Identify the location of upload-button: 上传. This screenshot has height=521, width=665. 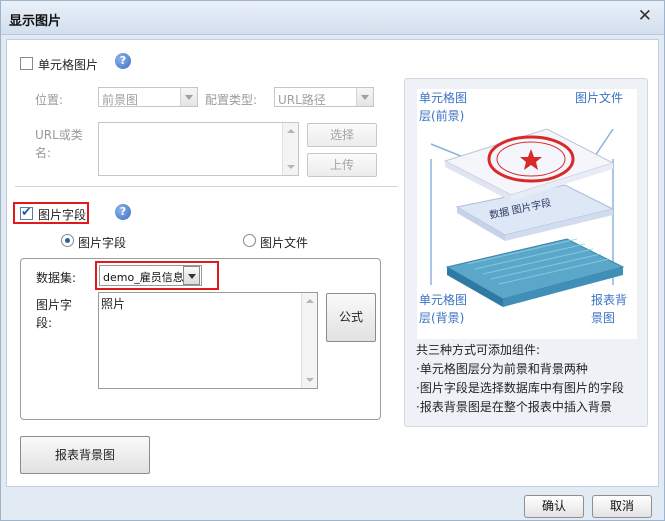
(342, 165).